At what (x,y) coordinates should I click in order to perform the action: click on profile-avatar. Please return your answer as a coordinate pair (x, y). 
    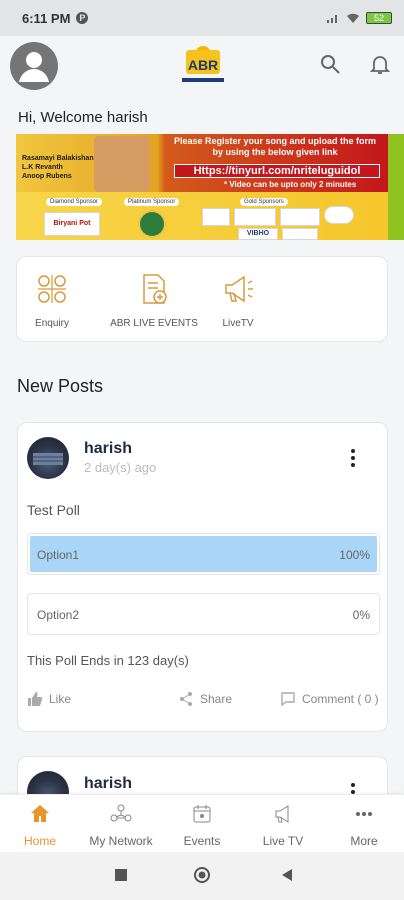
    Looking at the image, I should click on (34, 66).